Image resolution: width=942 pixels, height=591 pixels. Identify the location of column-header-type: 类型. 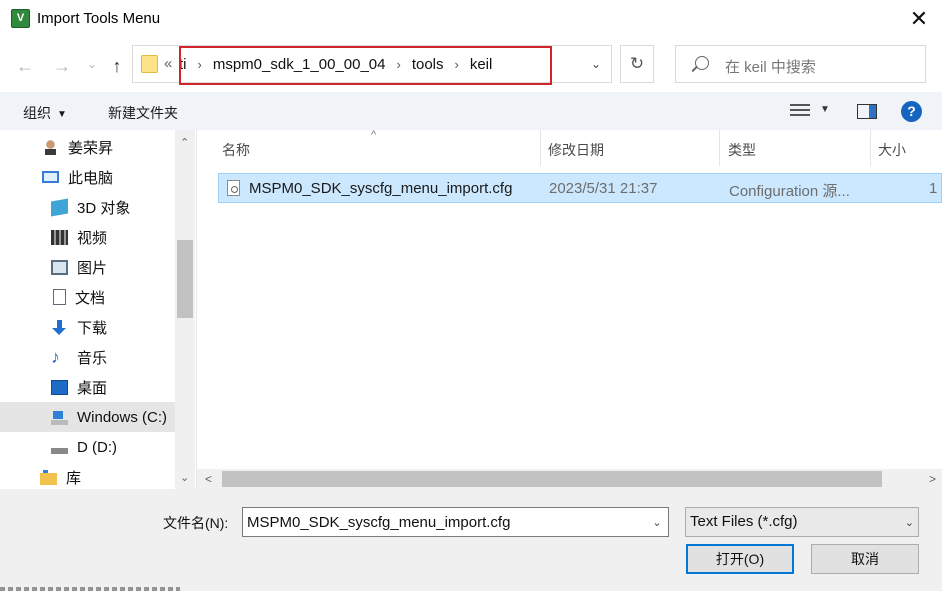
(742, 150).